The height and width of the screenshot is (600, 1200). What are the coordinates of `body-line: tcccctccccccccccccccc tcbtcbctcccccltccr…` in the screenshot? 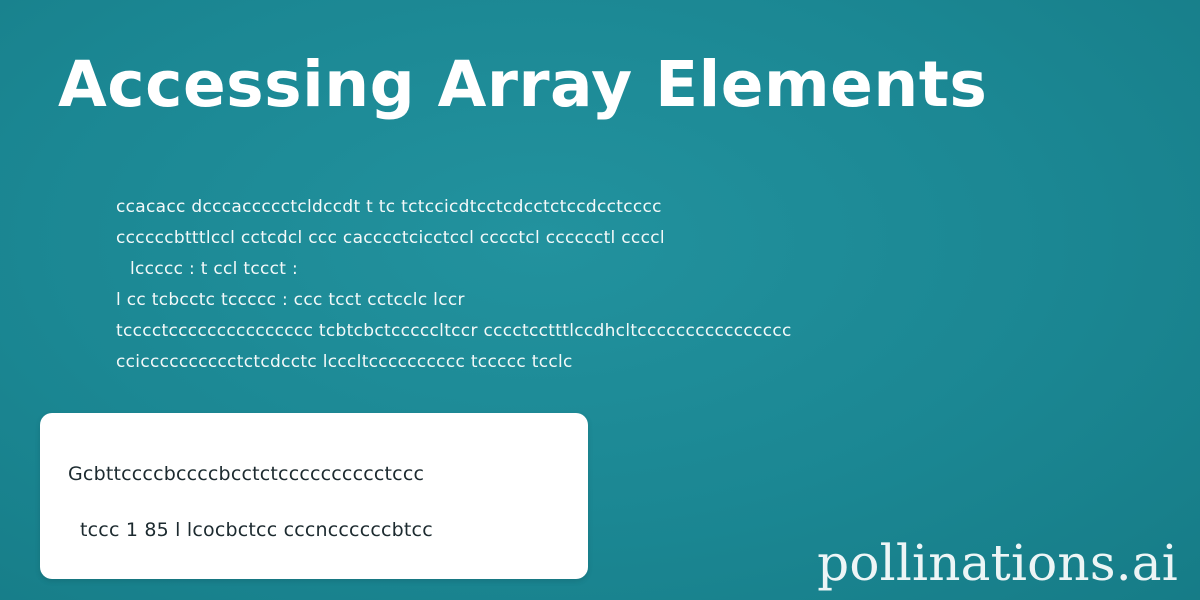 It's located at (454, 331).